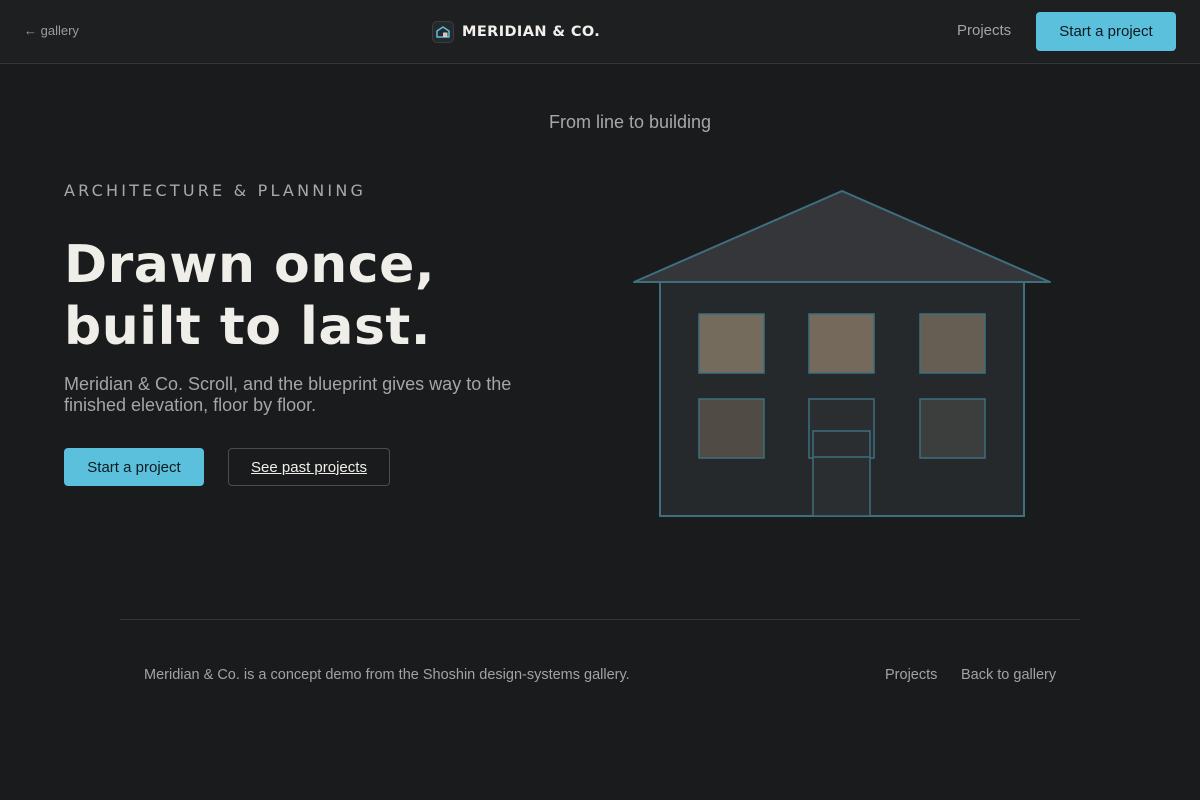 This screenshot has width=1200, height=800. I want to click on back-to-gallery-link: ← gallery, so click(51, 30).